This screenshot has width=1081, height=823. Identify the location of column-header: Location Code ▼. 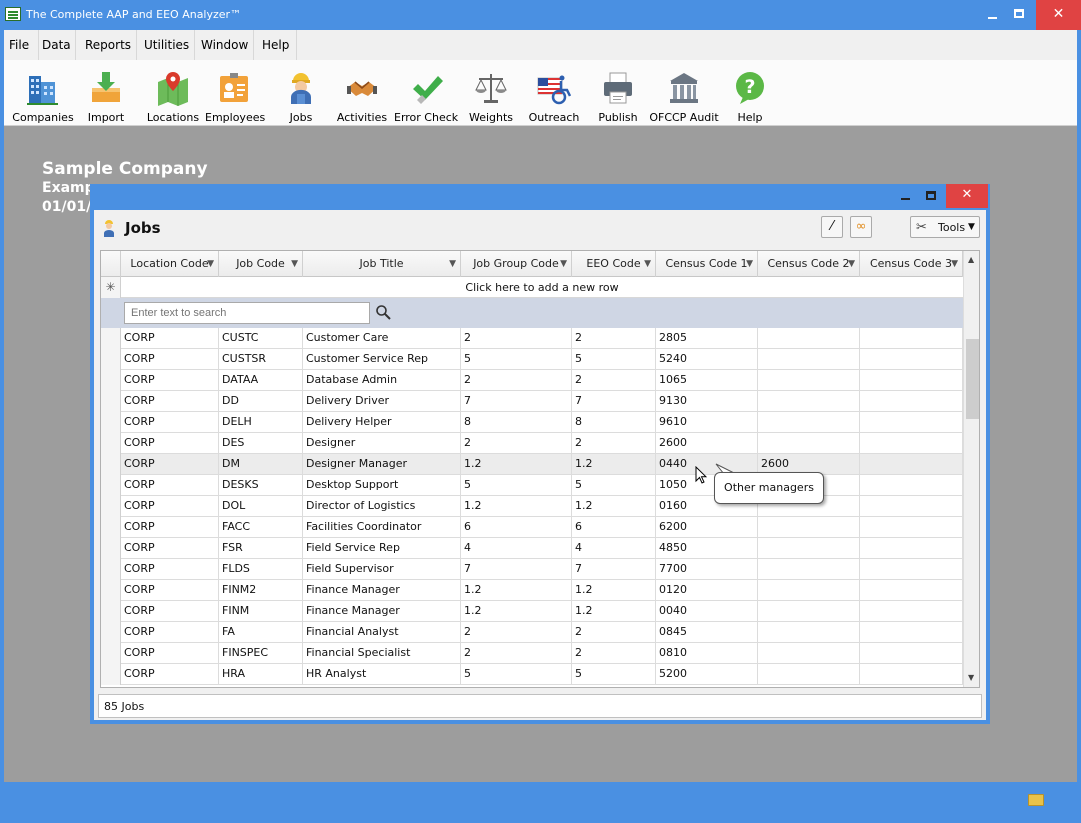
(170, 264).